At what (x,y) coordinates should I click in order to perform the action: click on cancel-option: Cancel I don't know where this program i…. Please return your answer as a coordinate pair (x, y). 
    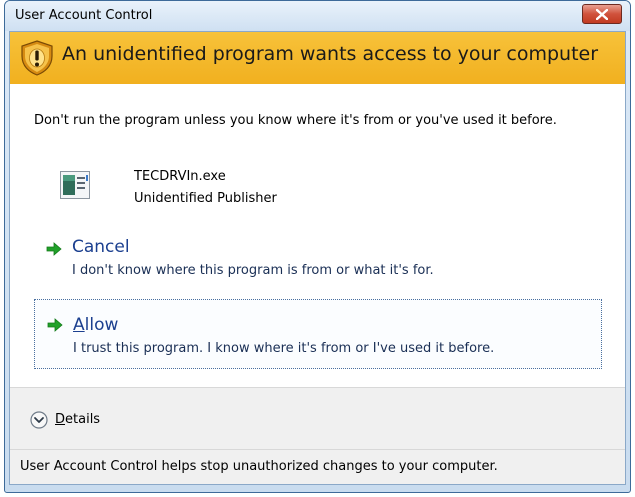
    Looking at the image, I should click on (318, 267).